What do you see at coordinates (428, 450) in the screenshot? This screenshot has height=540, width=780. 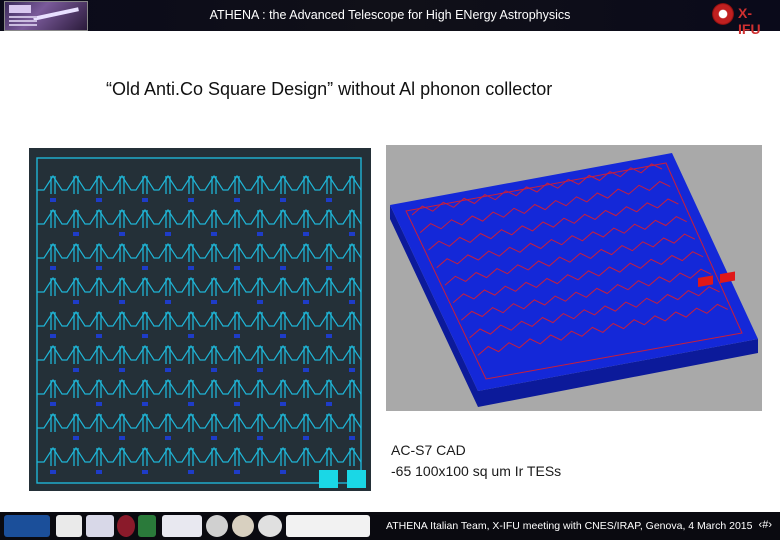 I see `caption-line-1: AC-S7 CAD` at bounding box center [428, 450].